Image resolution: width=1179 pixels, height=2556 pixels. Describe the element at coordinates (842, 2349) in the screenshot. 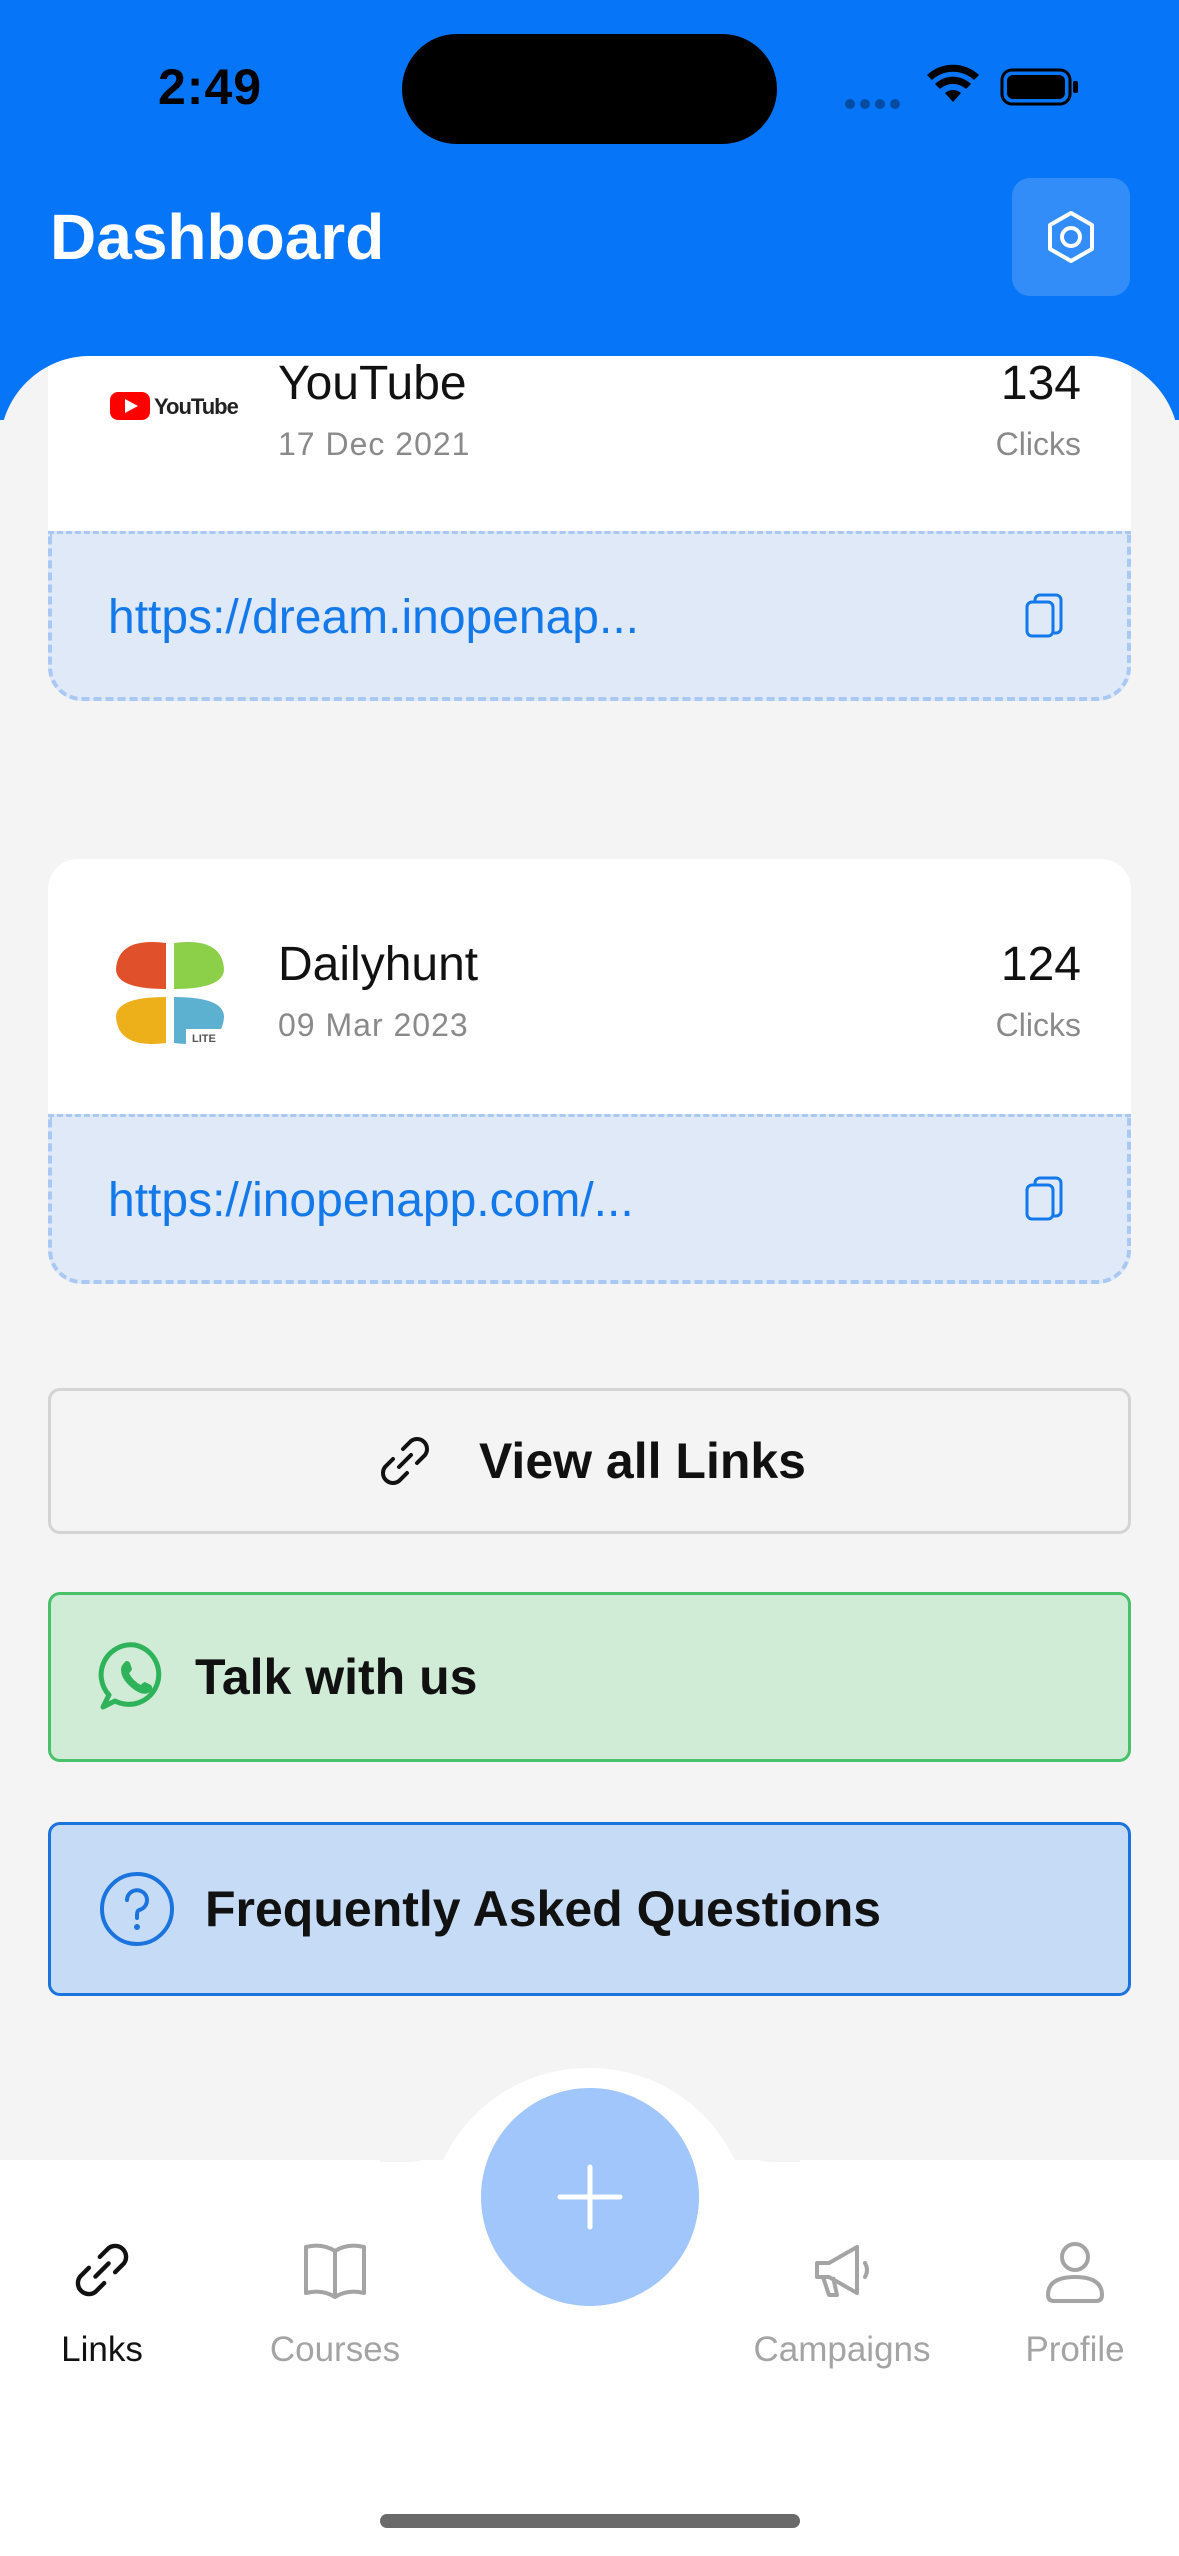

I see `tab-label: Campaigns` at that location.